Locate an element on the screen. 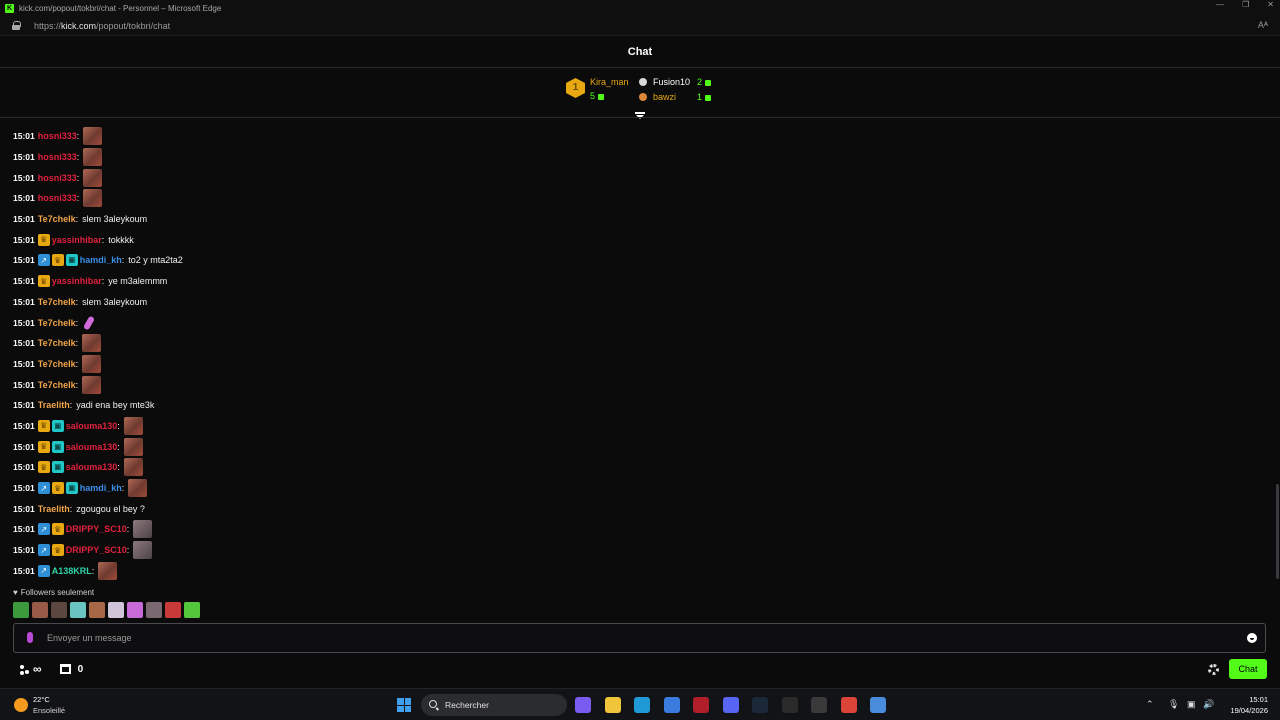  leaderboard-rank3: bawzi 1 is located at coordinates (675, 97).